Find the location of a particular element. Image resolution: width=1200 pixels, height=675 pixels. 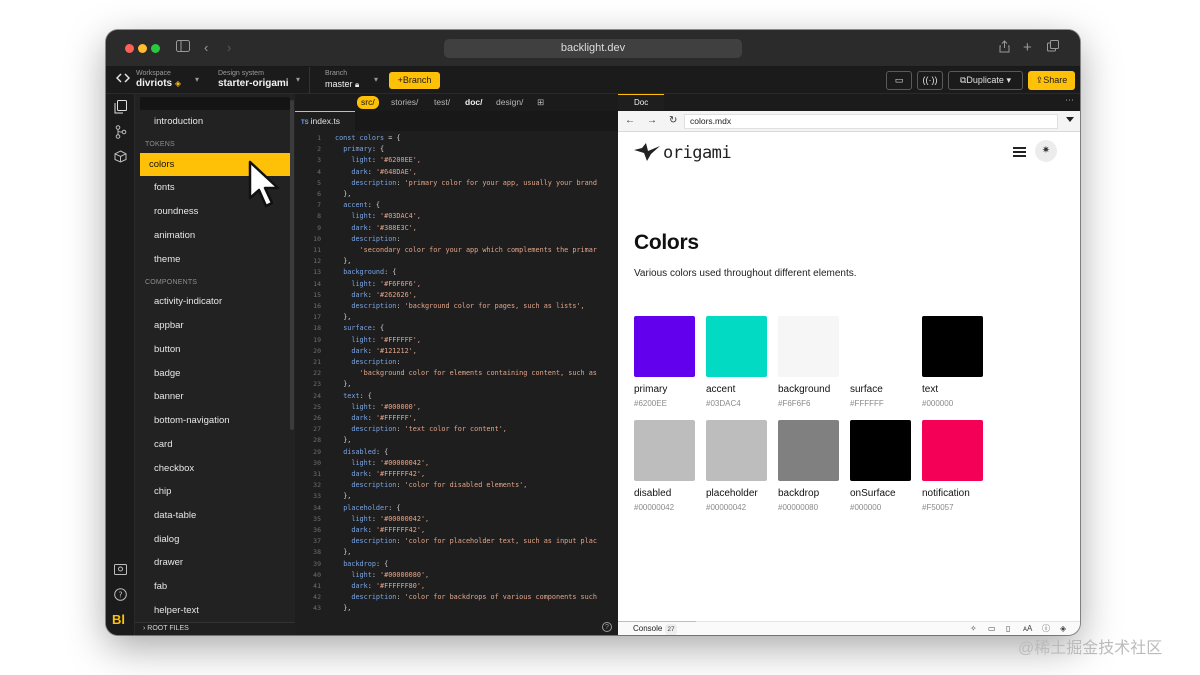

paint-icon: ◈ is located at coordinates (1063, 628).